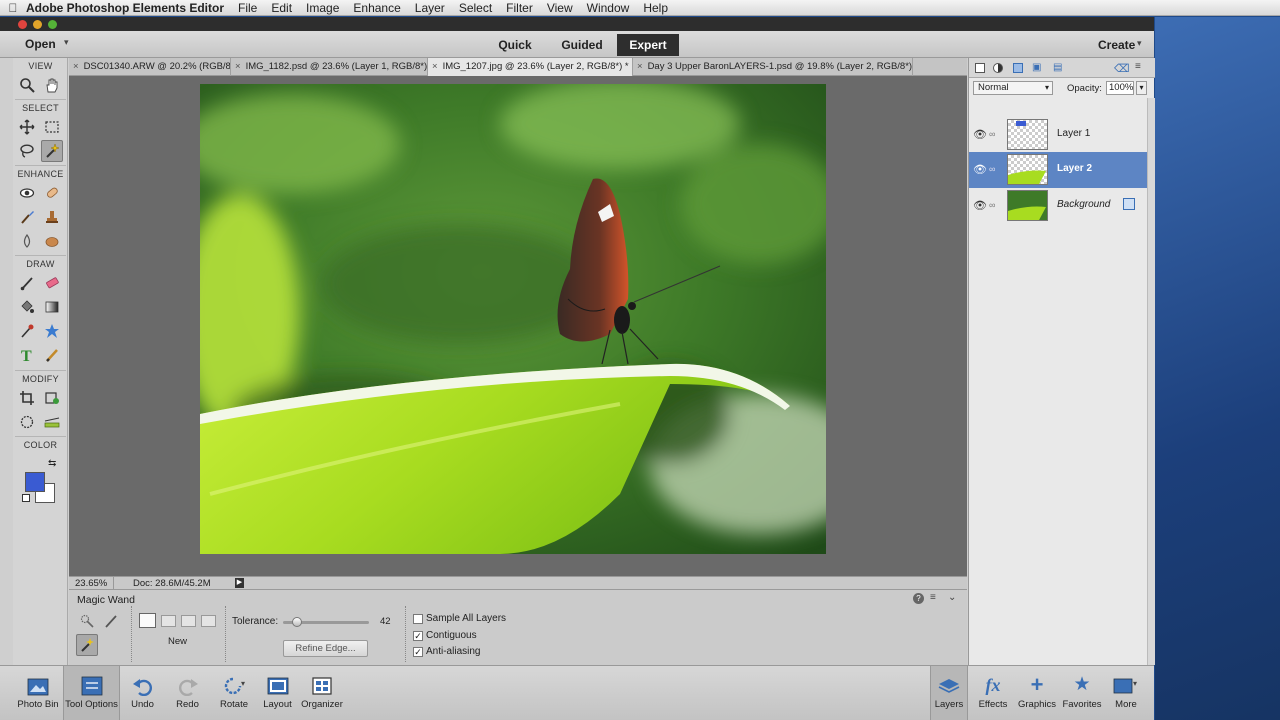 This screenshot has width=1280, height=720. Describe the element at coordinates (1057, 67) in the screenshot. I see `lock-transparency-icon: ▤` at that location.